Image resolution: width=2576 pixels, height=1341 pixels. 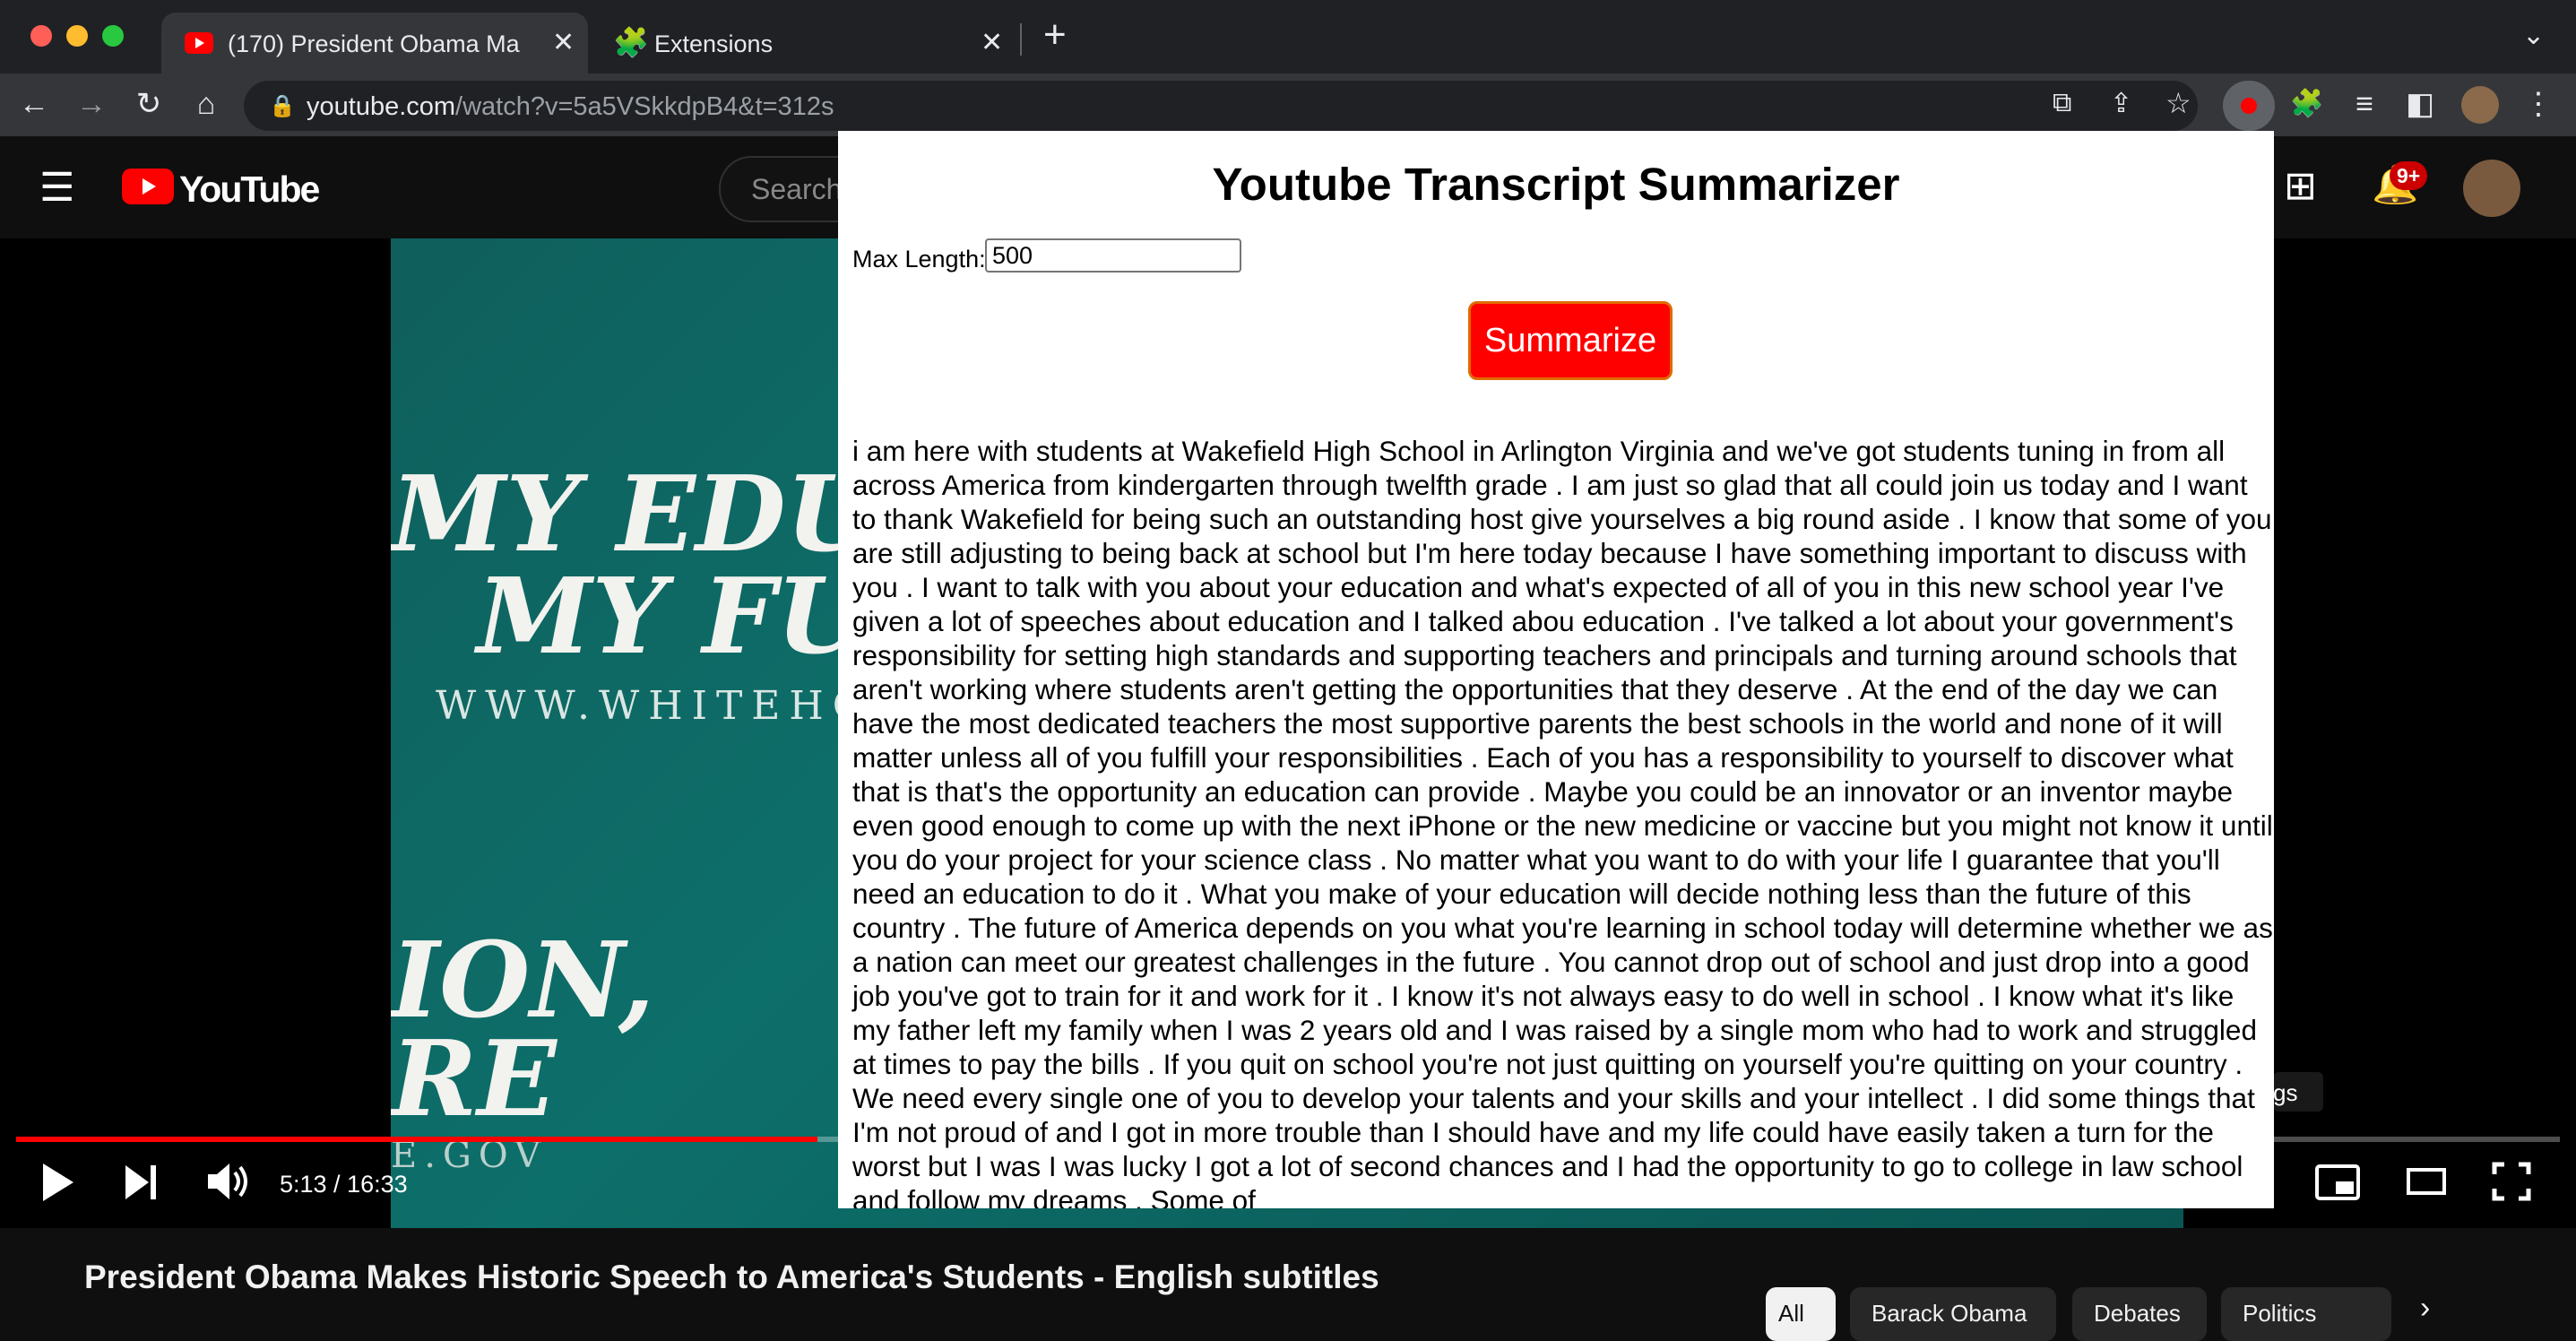 I want to click on max-length-input, so click(x=1113, y=255).